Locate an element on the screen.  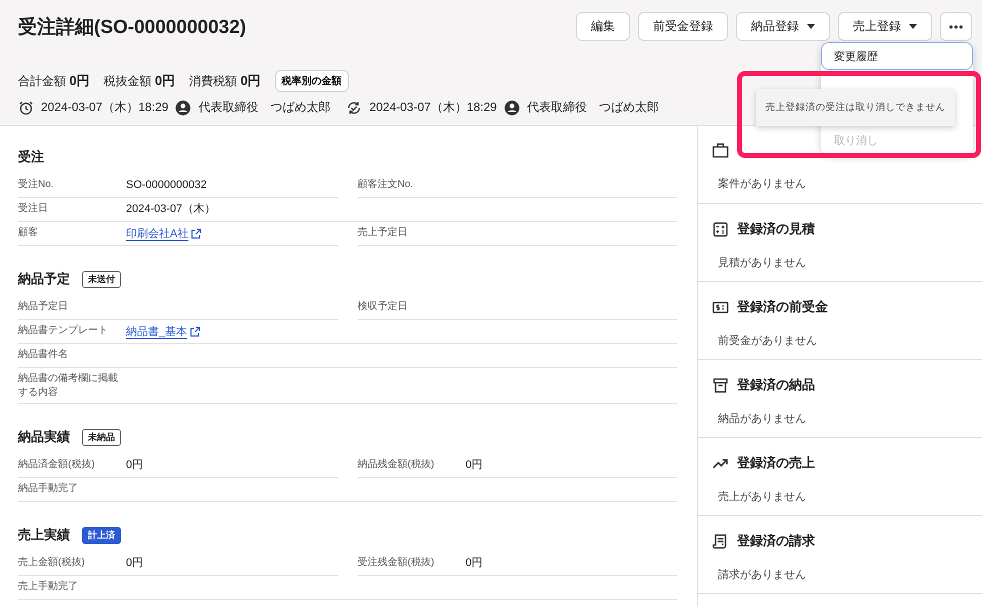
status-badge: 計上済 is located at coordinates (101, 535).